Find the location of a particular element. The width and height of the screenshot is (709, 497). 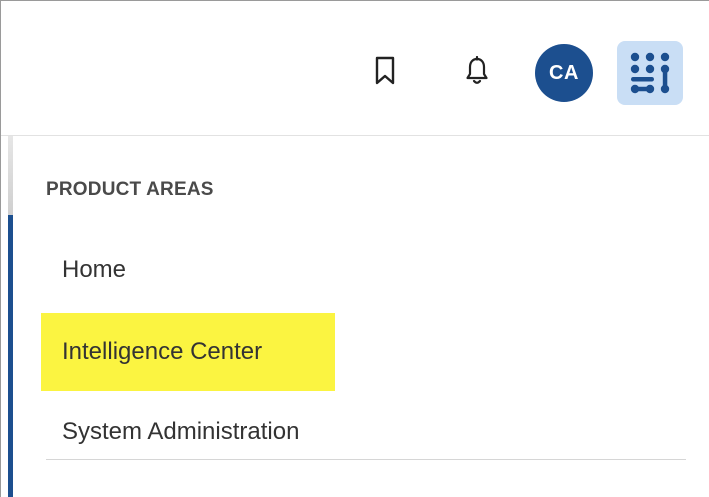

avatar-initials: CA is located at coordinates (564, 72).